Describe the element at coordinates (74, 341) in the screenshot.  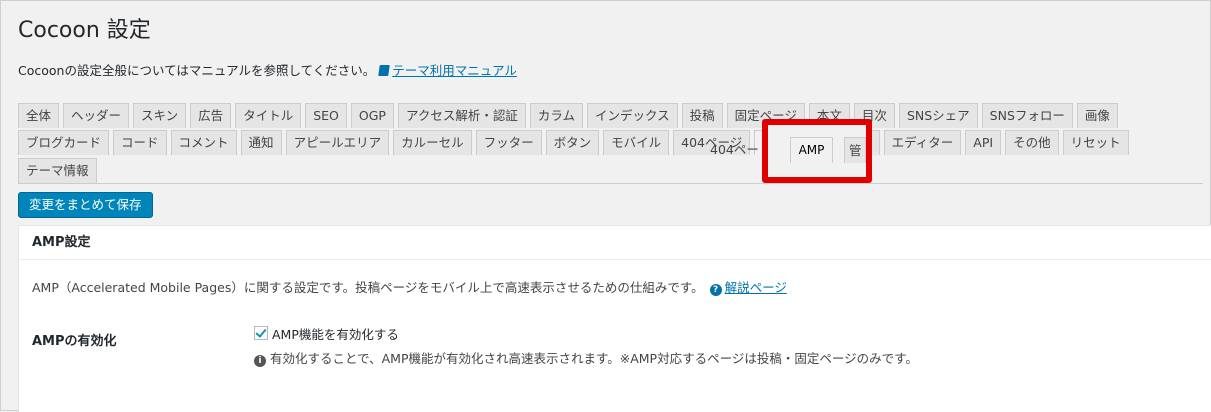
I see `amp-enable-label: AMPの有効化` at that location.